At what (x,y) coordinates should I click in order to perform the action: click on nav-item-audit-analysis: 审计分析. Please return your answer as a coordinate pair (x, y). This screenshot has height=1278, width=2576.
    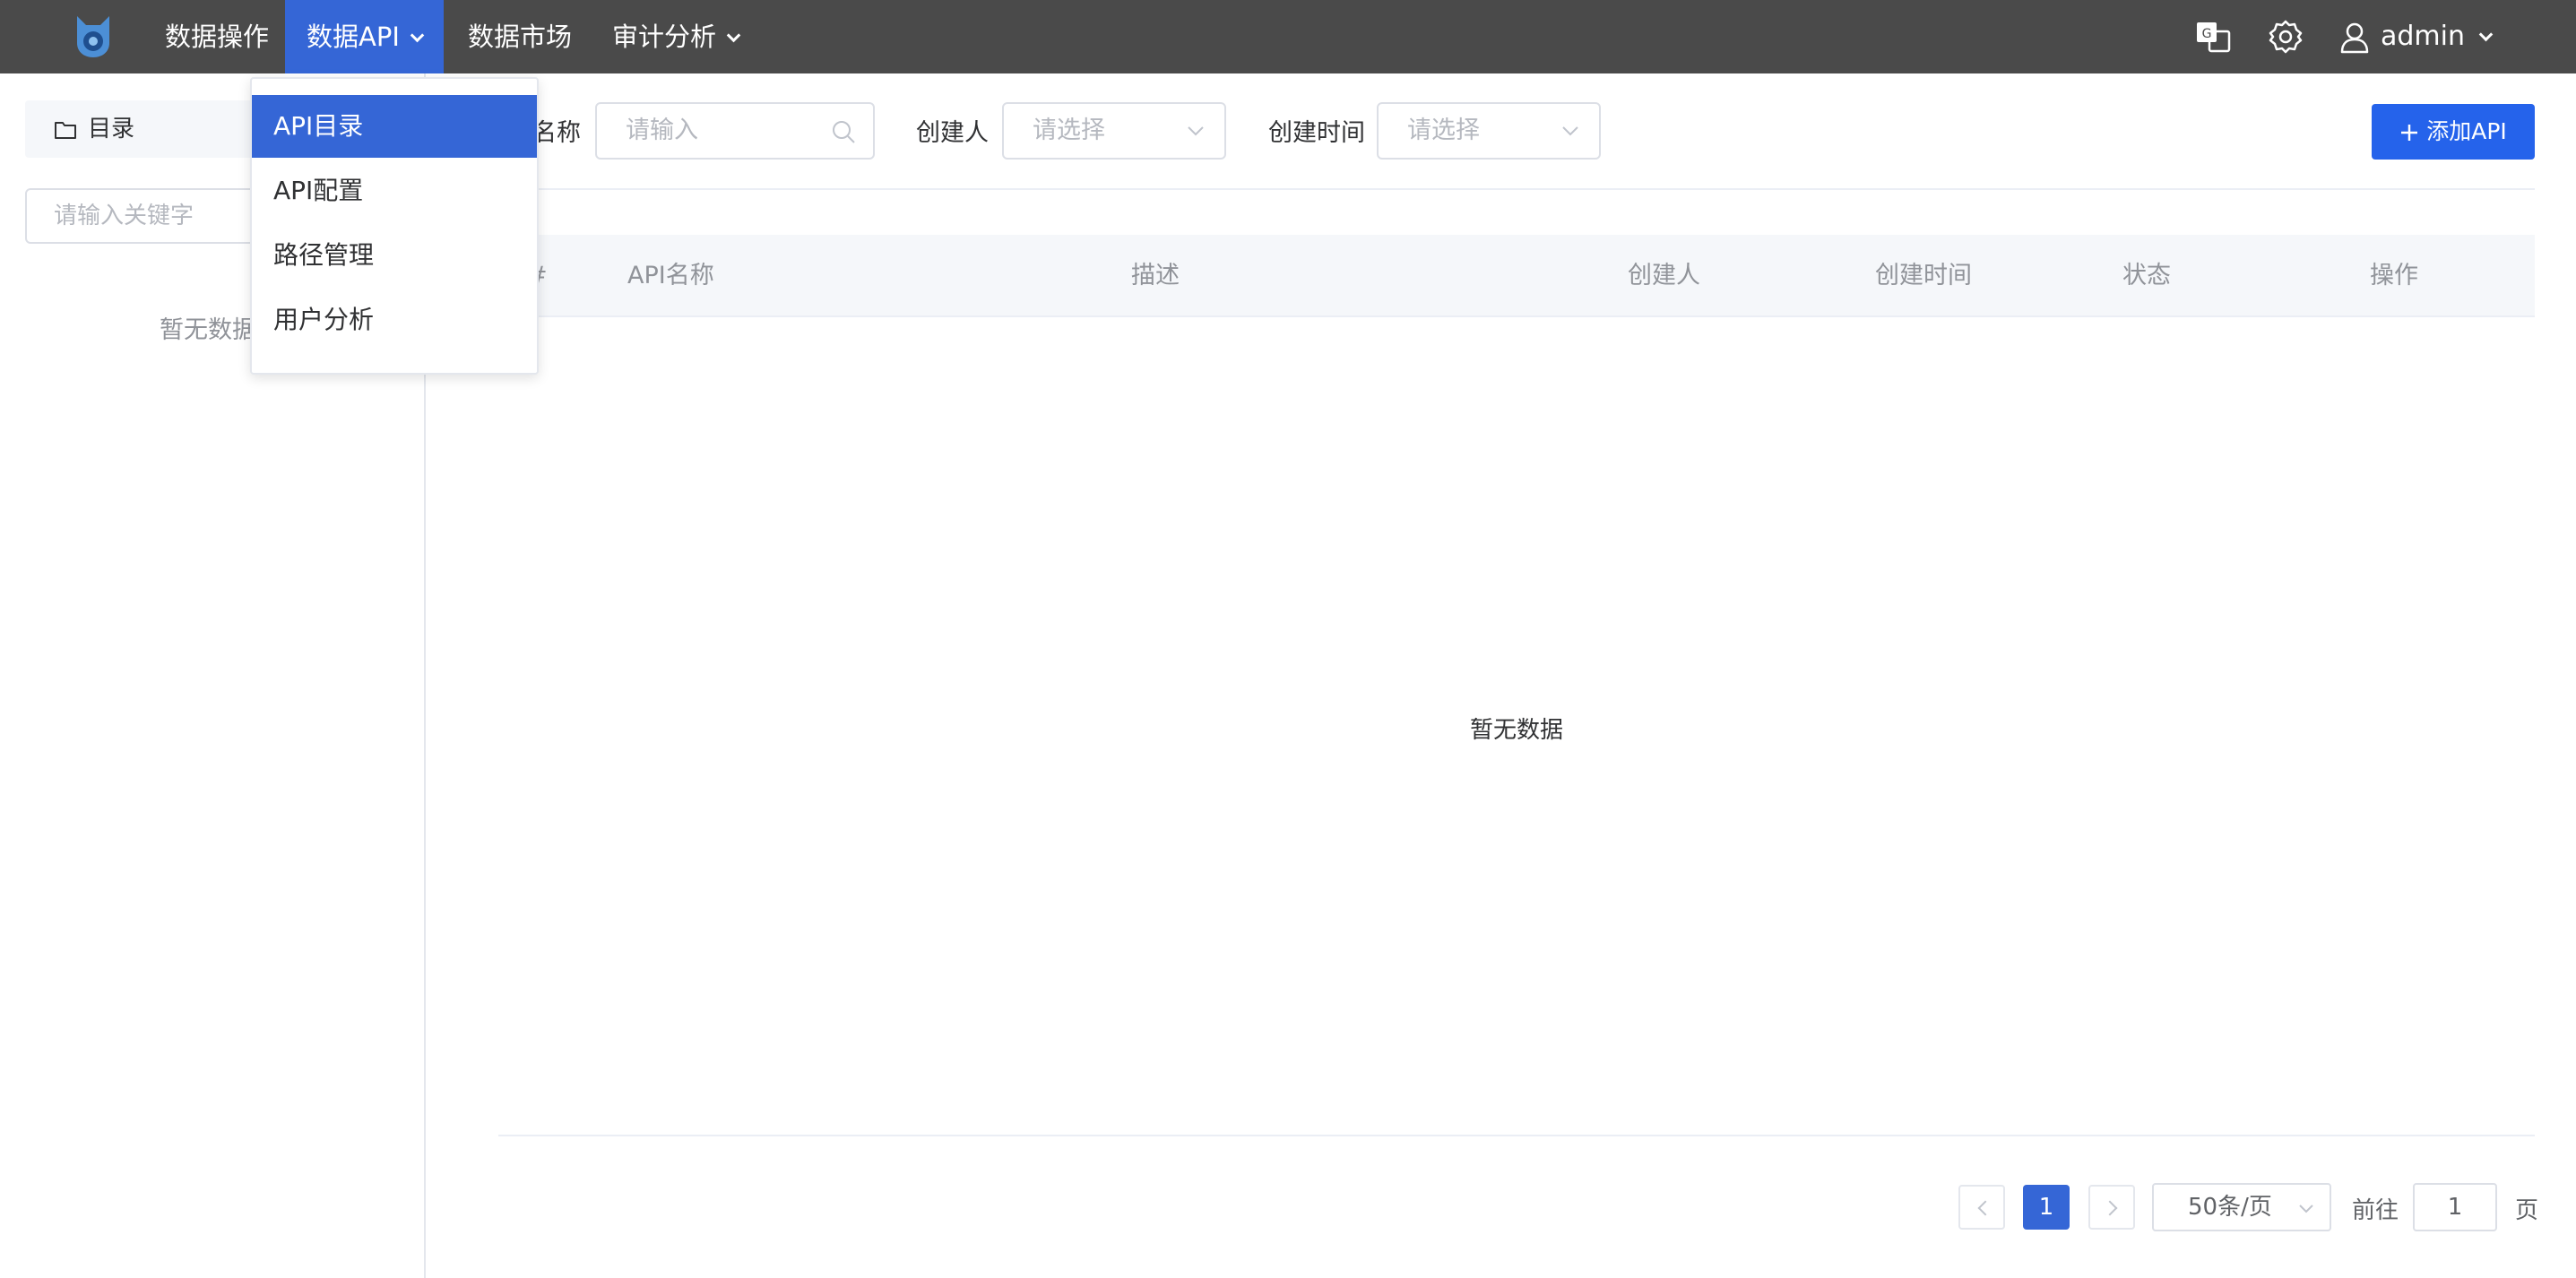
    Looking at the image, I should click on (675, 36).